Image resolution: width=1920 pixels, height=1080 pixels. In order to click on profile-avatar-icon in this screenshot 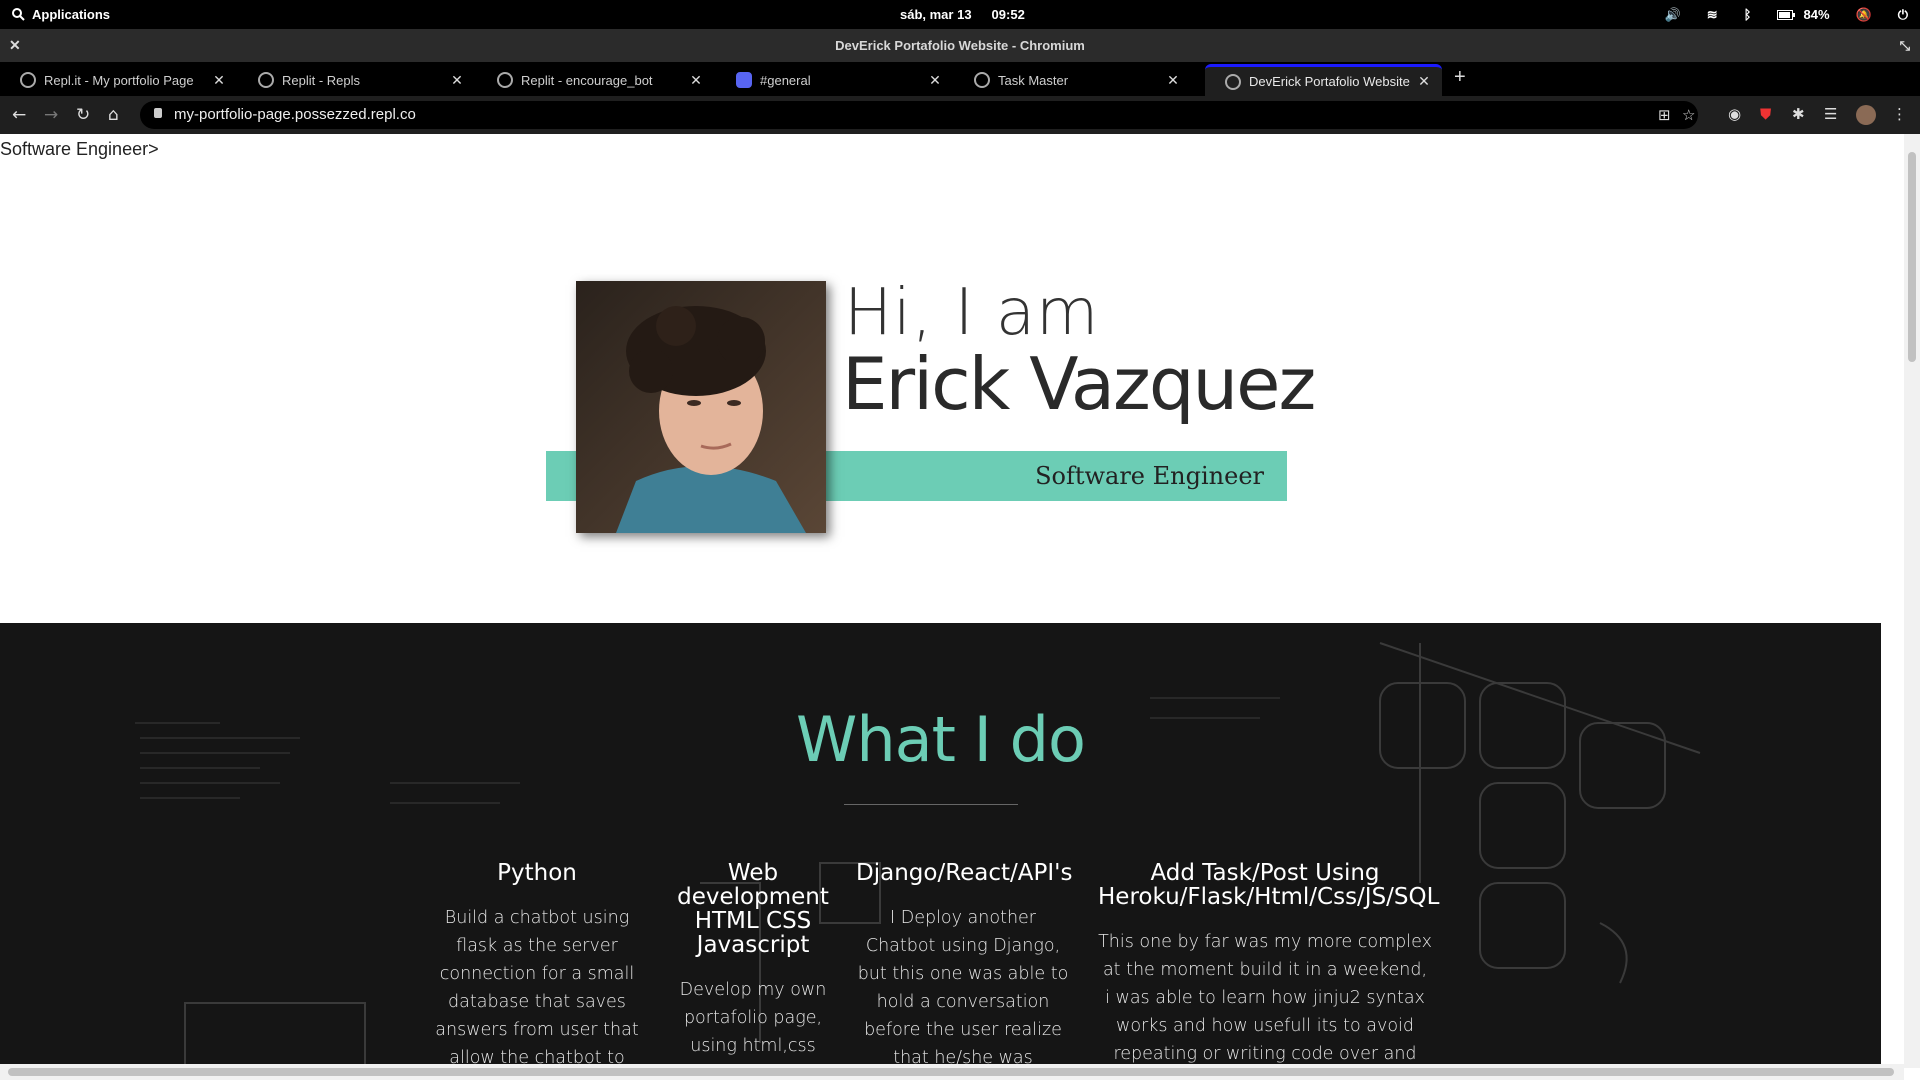, I will do `click(1866, 115)`.